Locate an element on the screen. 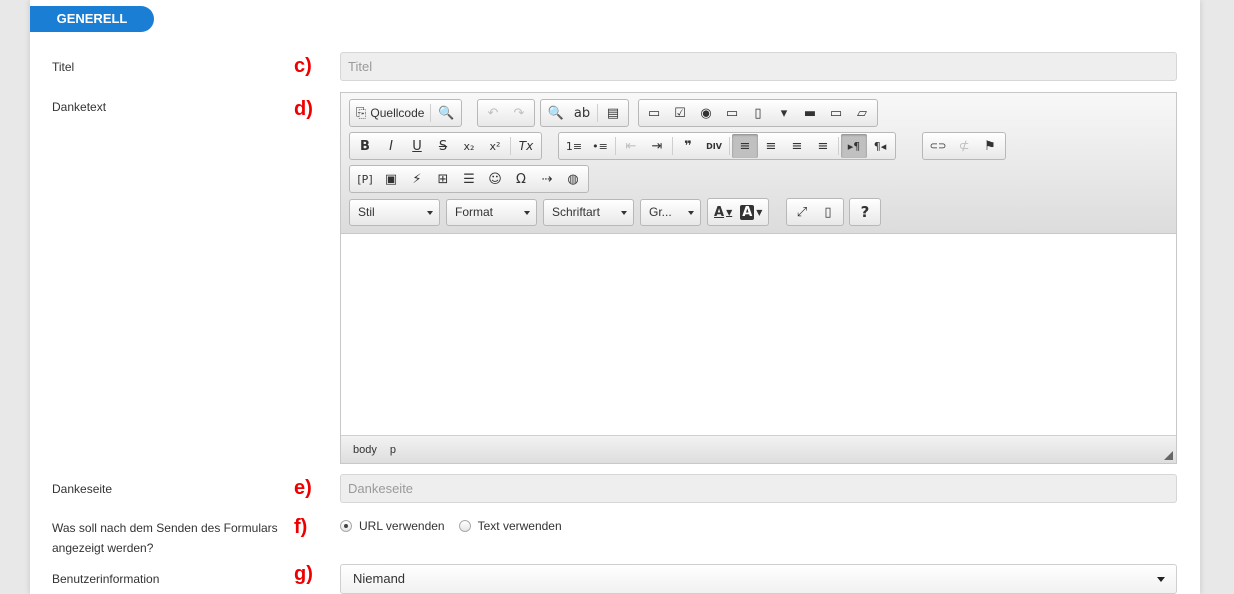 This screenshot has width=1234, height=594. toolbar-group-about: ? is located at coordinates (865, 212).